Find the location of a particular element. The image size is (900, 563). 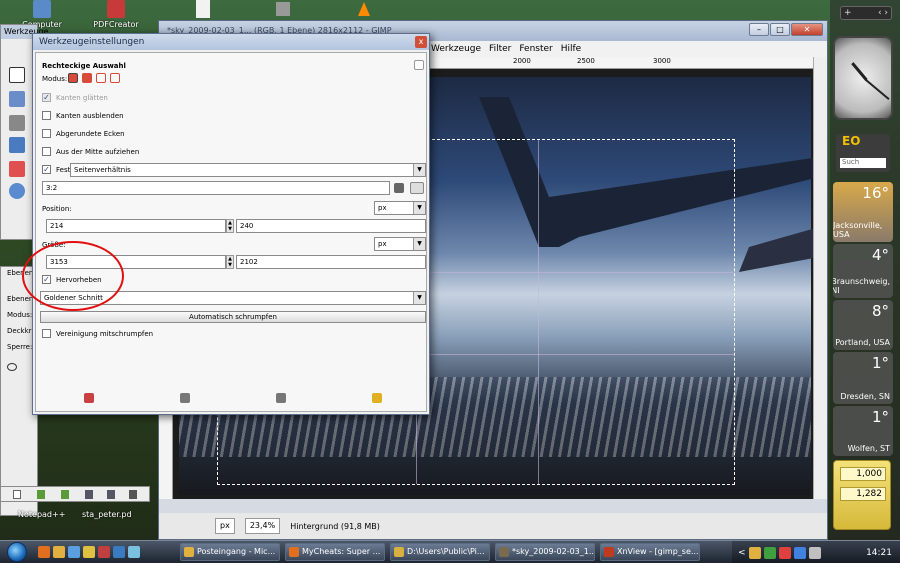

close-button: ✕ is located at coordinates (807, 29).